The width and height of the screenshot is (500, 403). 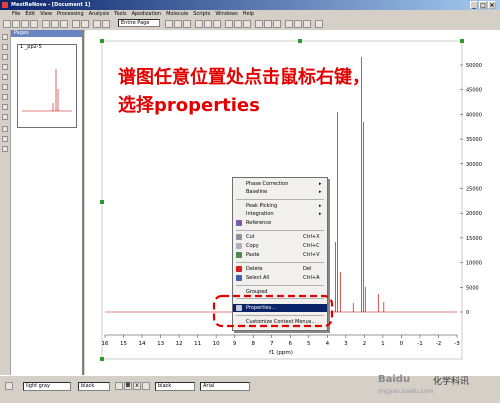 I want to click on line-icon, so click(x=268, y=24).